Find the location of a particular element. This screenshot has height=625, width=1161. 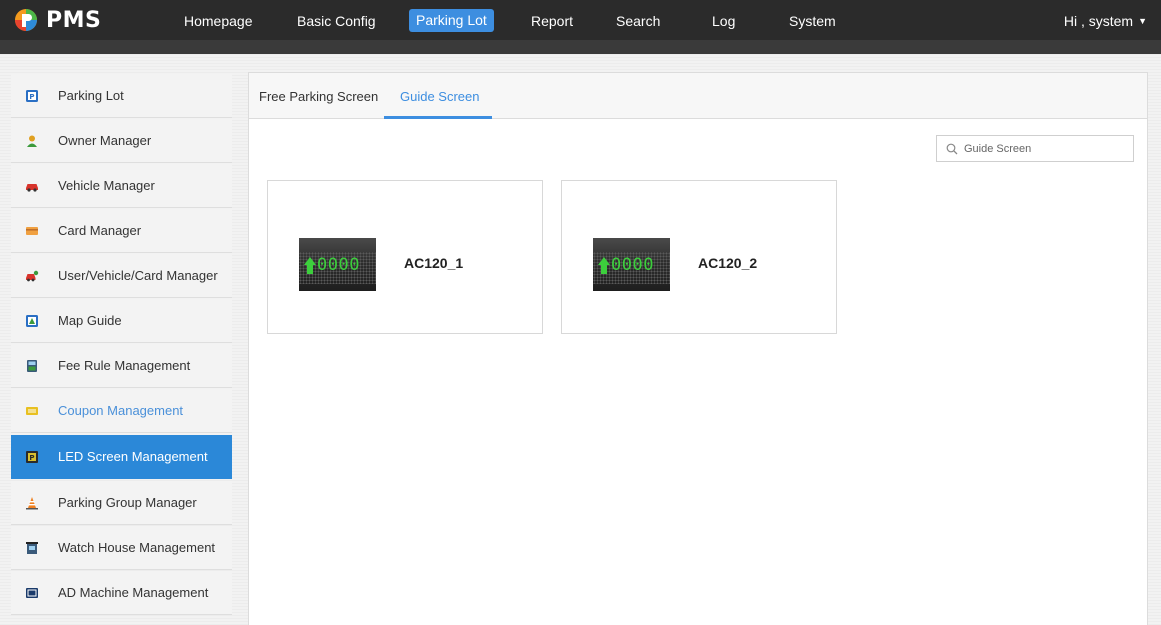

parking-icon: P is located at coordinates (32, 96).